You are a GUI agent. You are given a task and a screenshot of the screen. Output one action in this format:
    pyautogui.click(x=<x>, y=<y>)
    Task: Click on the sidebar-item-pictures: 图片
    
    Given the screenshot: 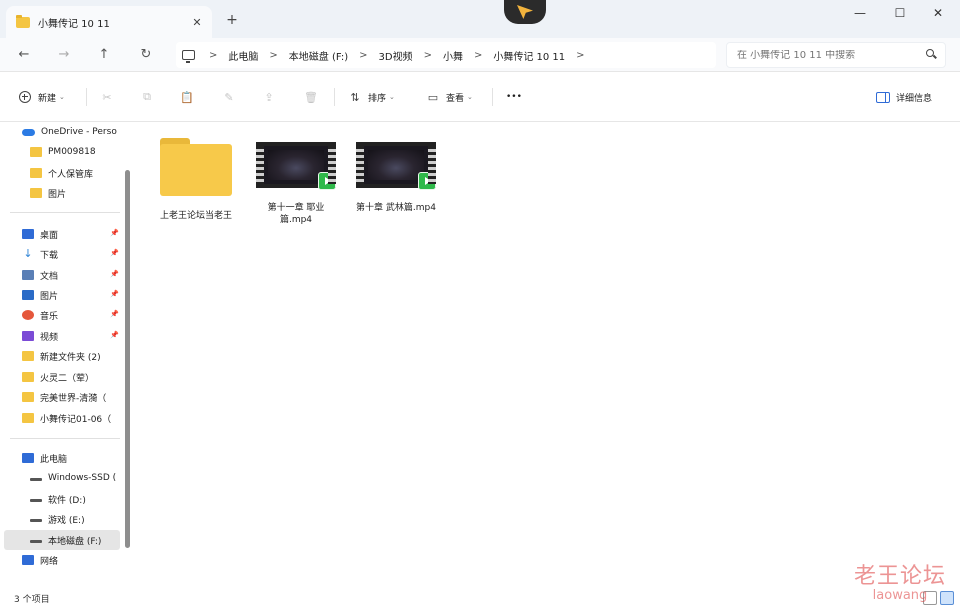 What is the action you would take?
    pyautogui.click(x=72, y=295)
    